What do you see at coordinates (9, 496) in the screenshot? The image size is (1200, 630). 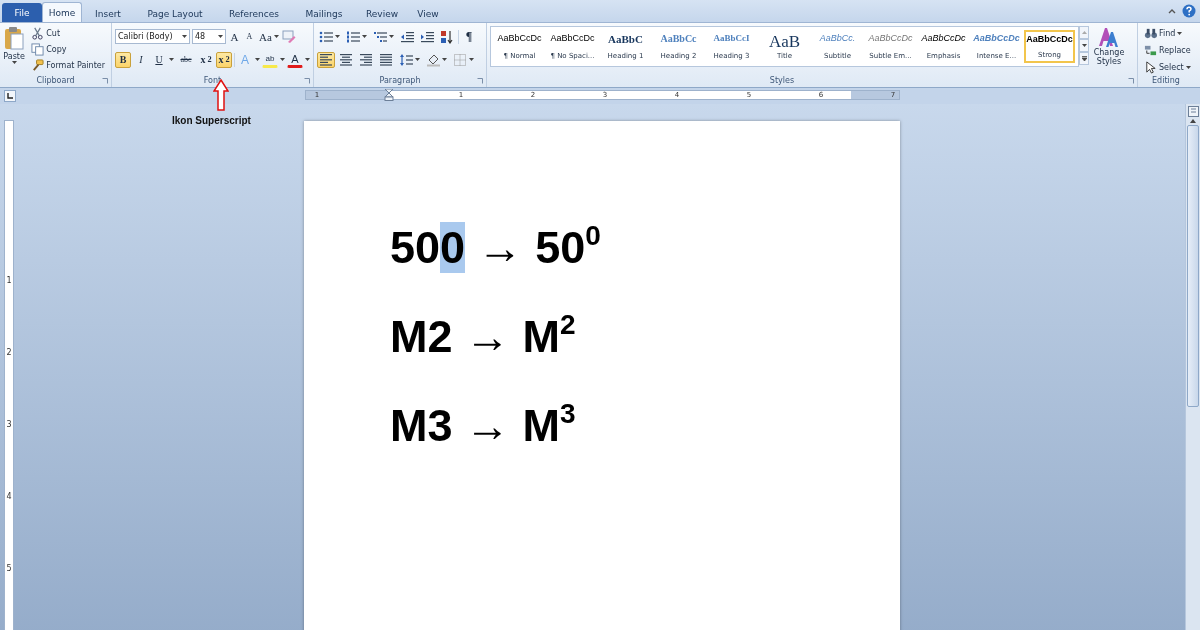 I see `ruler-number: 4` at bounding box center [9, 496].